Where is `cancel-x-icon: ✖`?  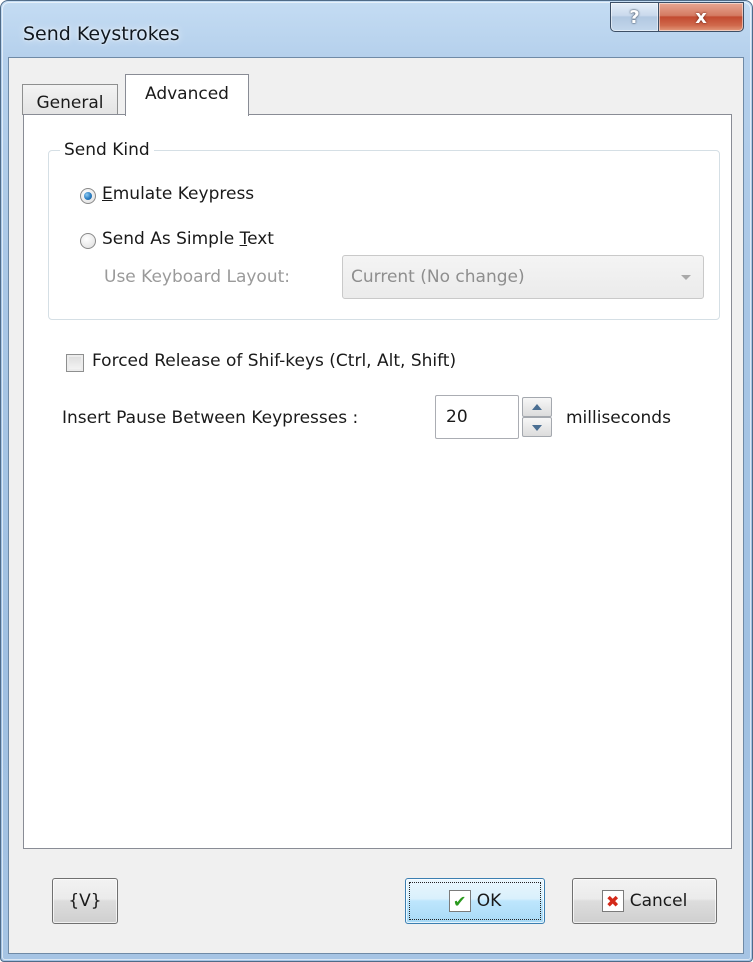
cancel-x-icon: ✖ is located at coordinates (612, 901).